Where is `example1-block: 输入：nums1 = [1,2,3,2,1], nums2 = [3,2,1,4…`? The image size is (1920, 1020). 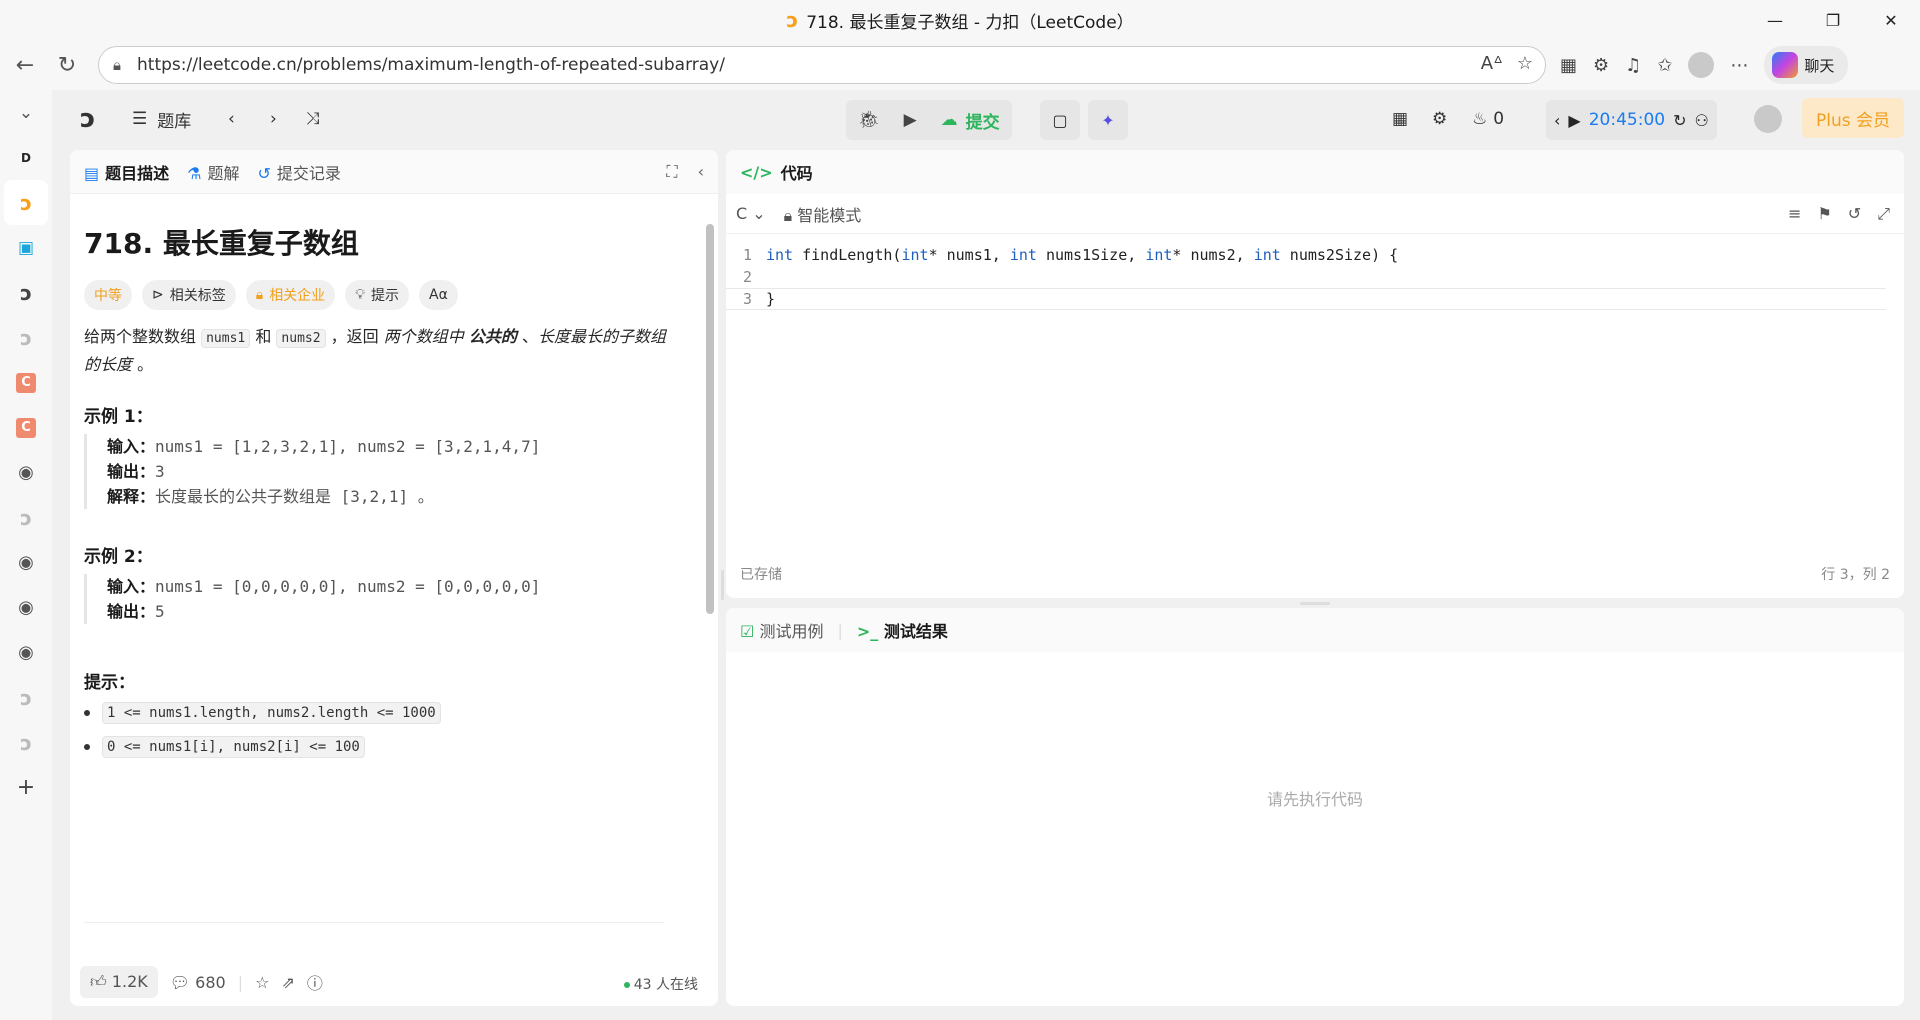
example1-block: 输入：nums1 = [1,2,3,2,1], nums2 = [3,2,1,4… is located at coordinates (379, 471).